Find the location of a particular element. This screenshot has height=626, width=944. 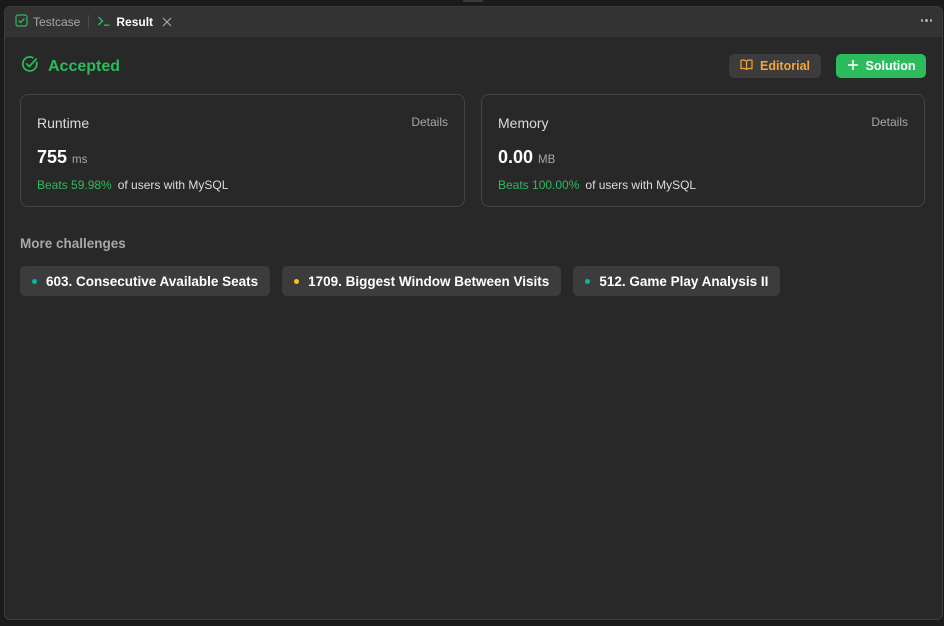

runtime-unit: ms is located at coordinates (80, 160).